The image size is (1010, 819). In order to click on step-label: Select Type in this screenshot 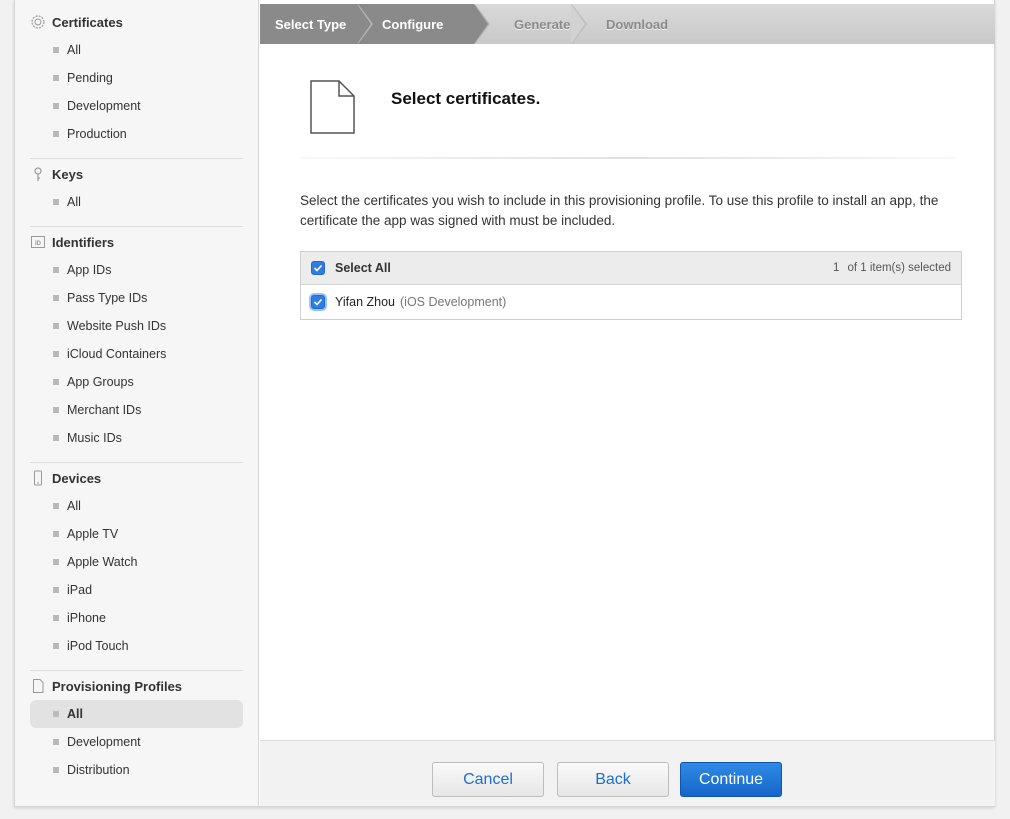, I will do `click(311, 24)`.